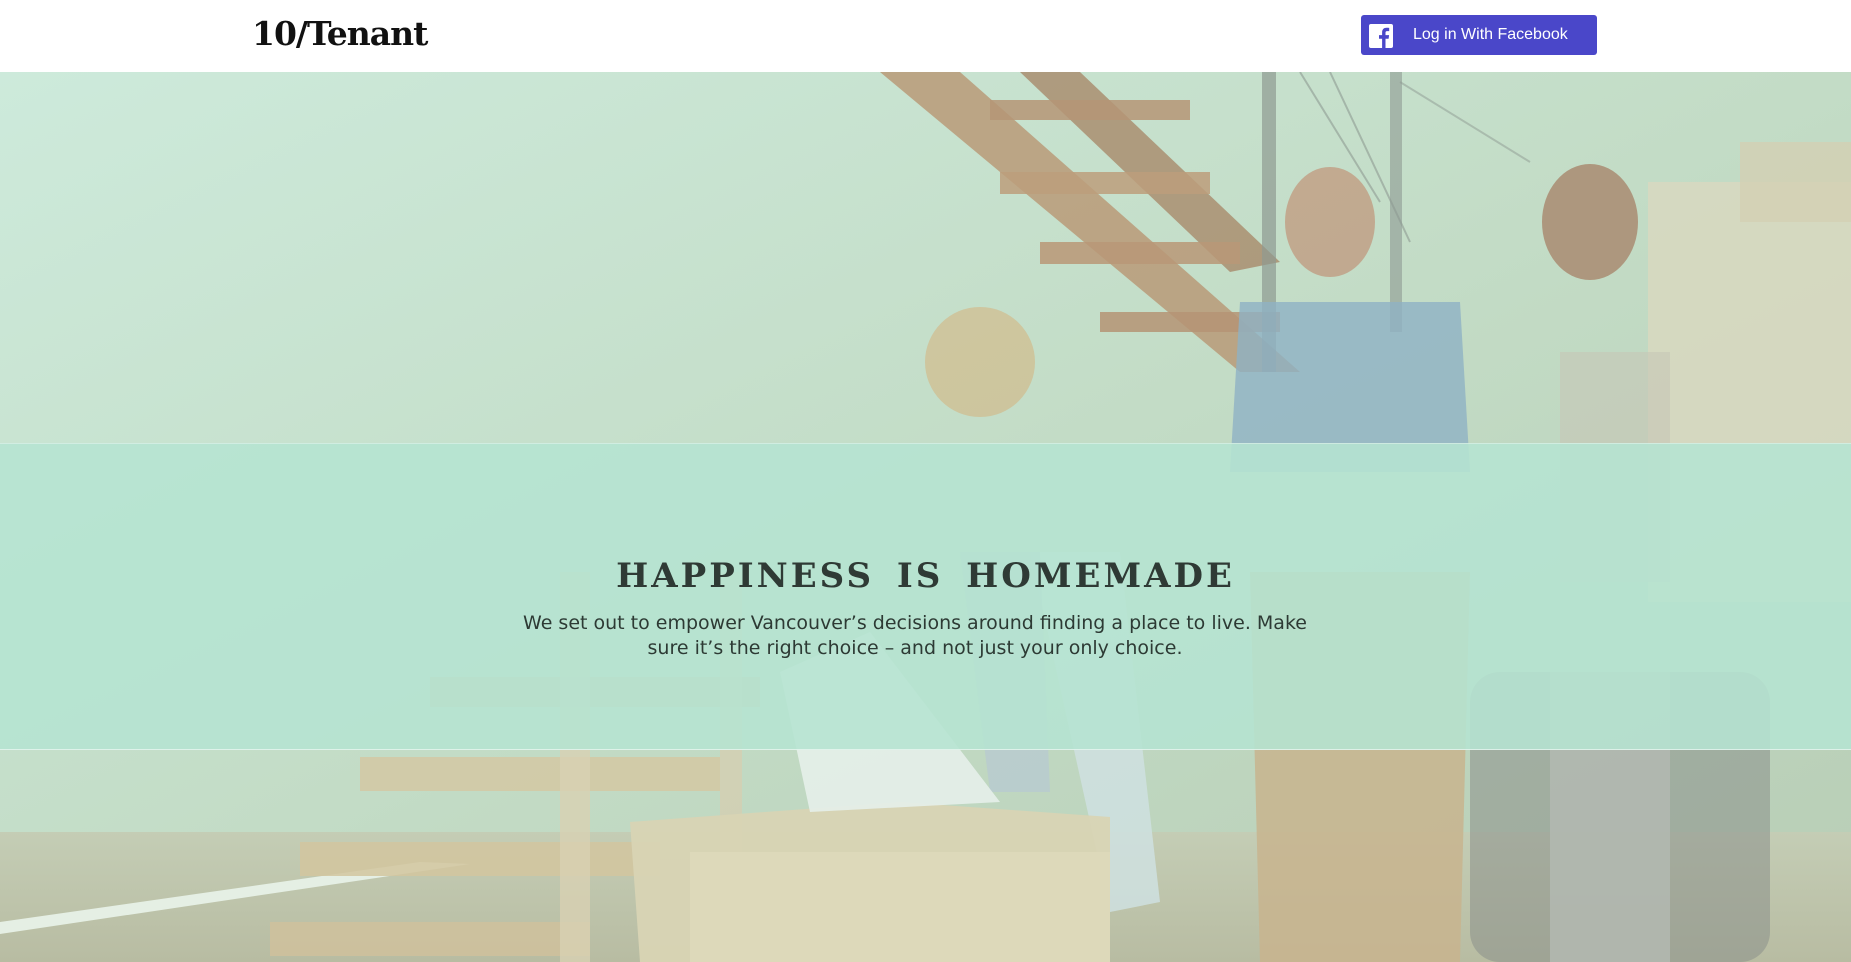  I want to click on facebook-login-button: Log in With Facebook, so click(1479, 35).